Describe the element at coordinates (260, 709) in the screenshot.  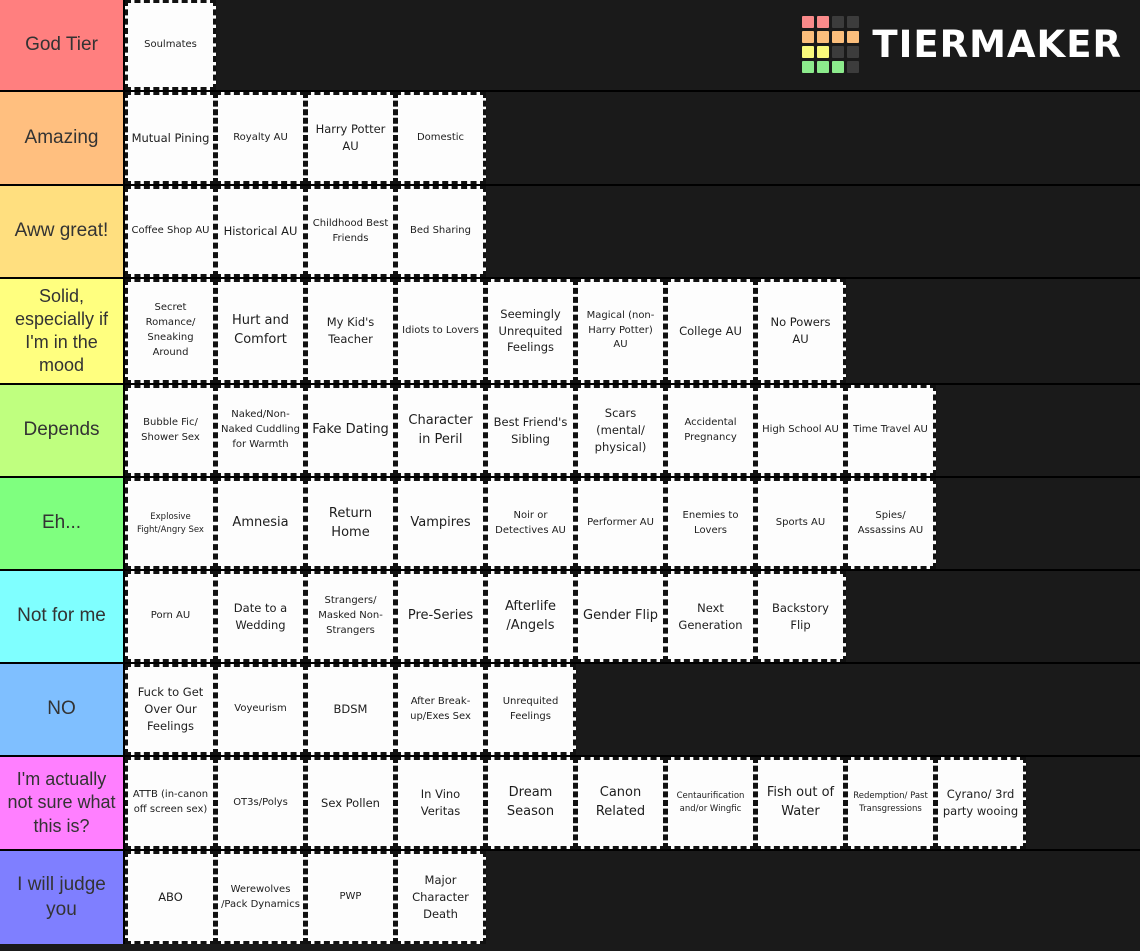
I see `tier-item-tile: Voyeurism` at that location.